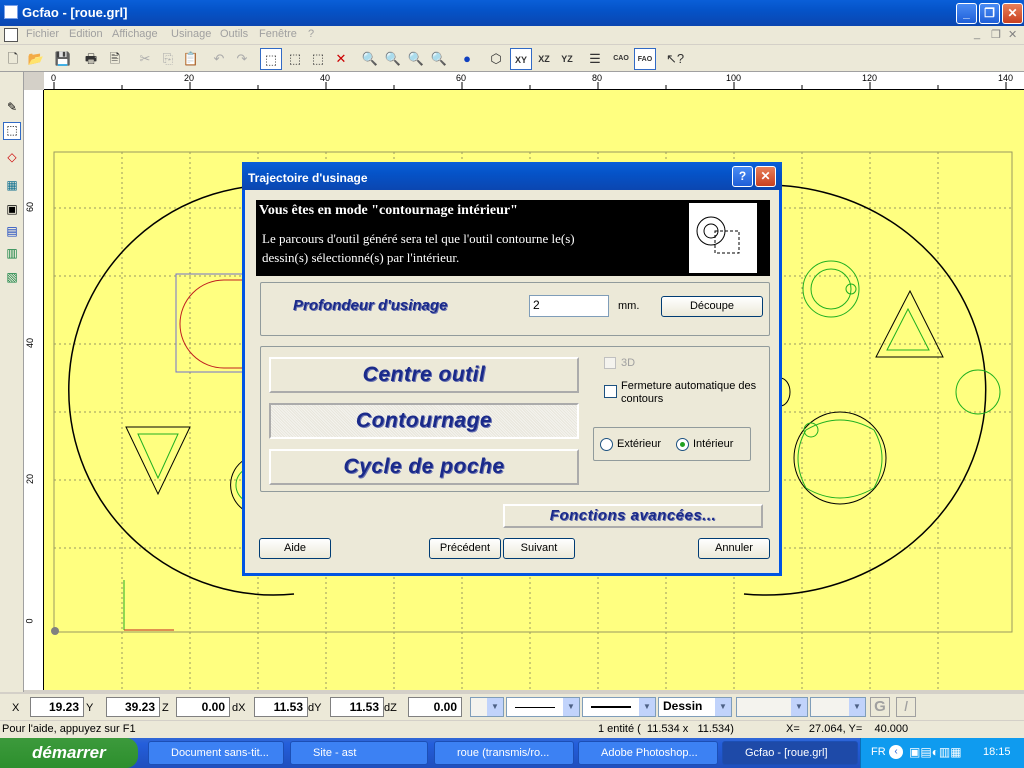  What do you see at coordinates (295, 548) in the screenshot?
I see `aide-button: Aide` at bounding box center [295, 548].